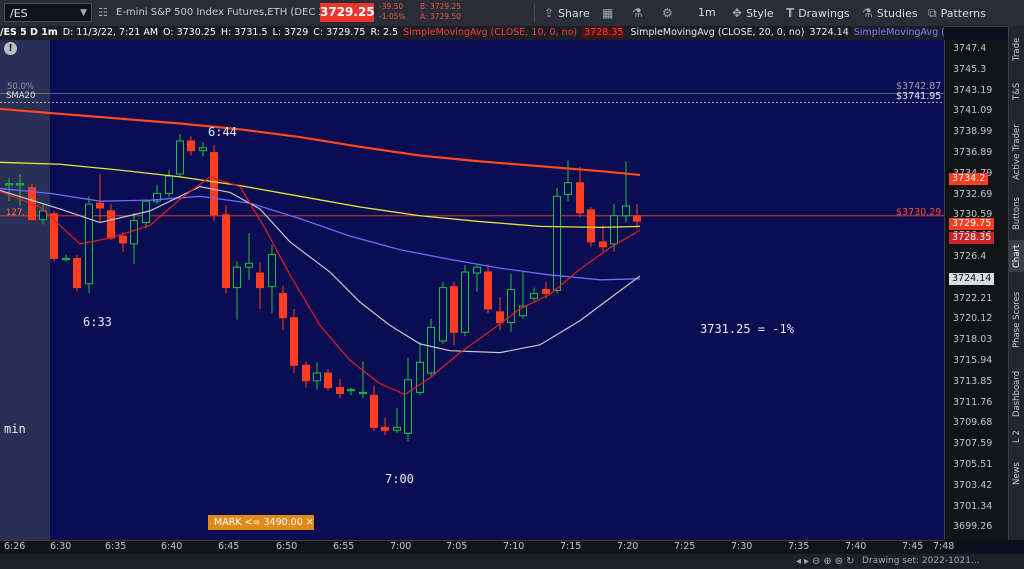 The width and height of the screenshot is (1024, 569). What do you see at coordinates (1016, 437) in the screenshot?
I see `tab-l-2: L 2` at bounding box center [1016, 437].